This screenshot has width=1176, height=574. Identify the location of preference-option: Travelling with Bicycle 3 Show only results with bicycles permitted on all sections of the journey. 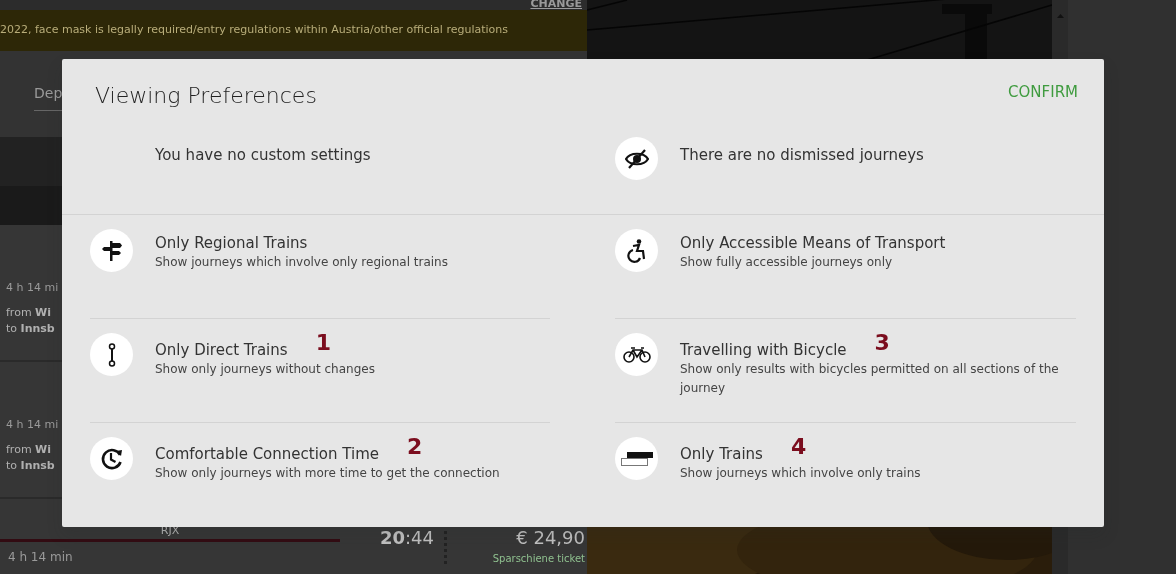
(845, 371).